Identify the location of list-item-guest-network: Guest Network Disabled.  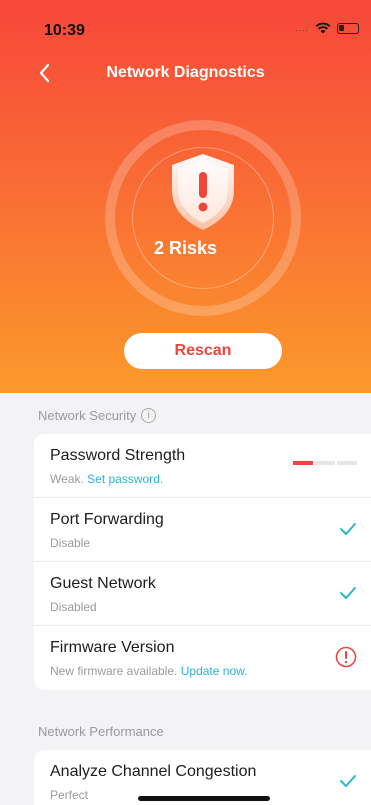
(202, 594).